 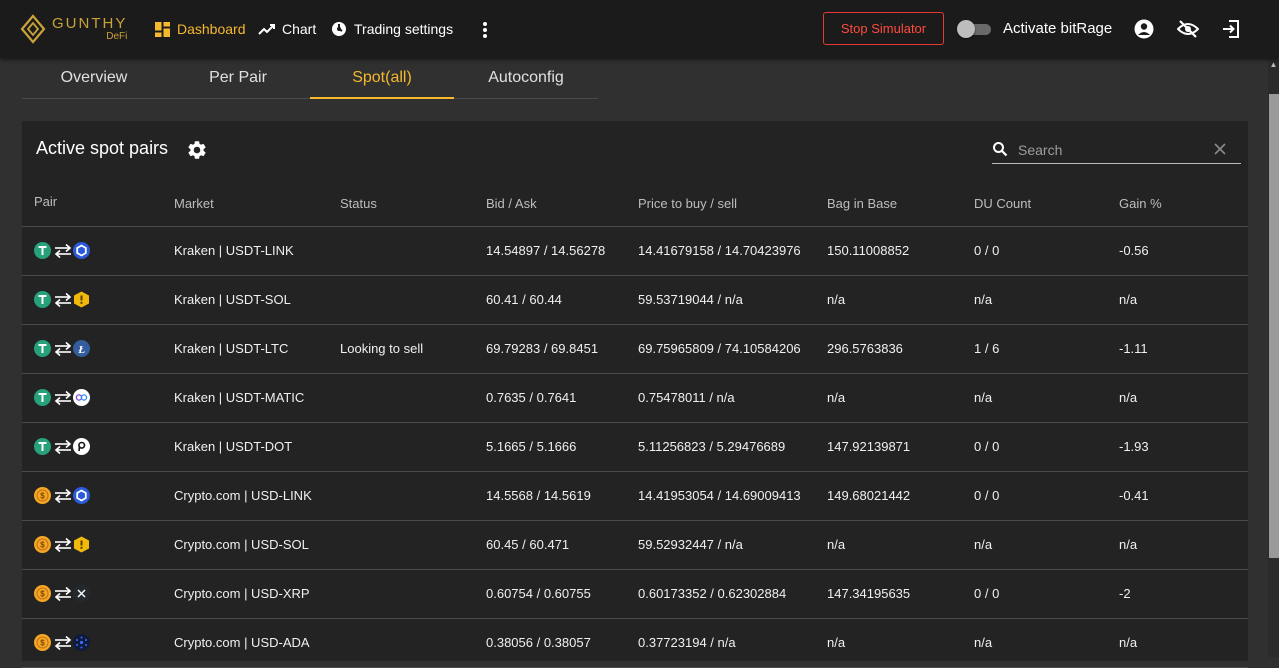 I want to click on bid-ask-cell: 60.41 / 60.44, so click(x=550, y=300).